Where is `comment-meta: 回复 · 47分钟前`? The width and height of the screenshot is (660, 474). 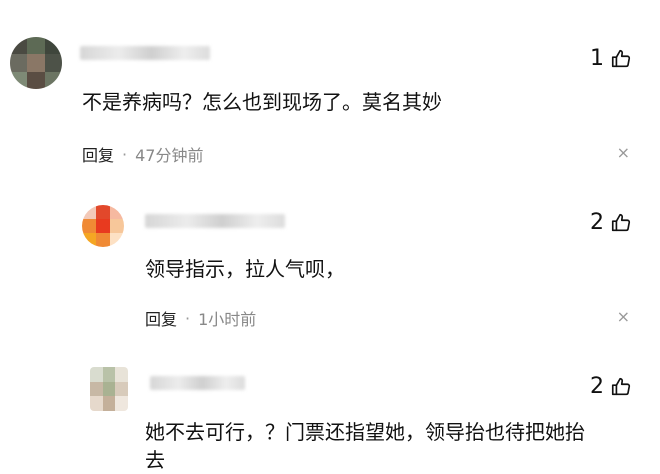
comment-meta: 回复 · 47分钟前 is located at coordinates (142, 154).